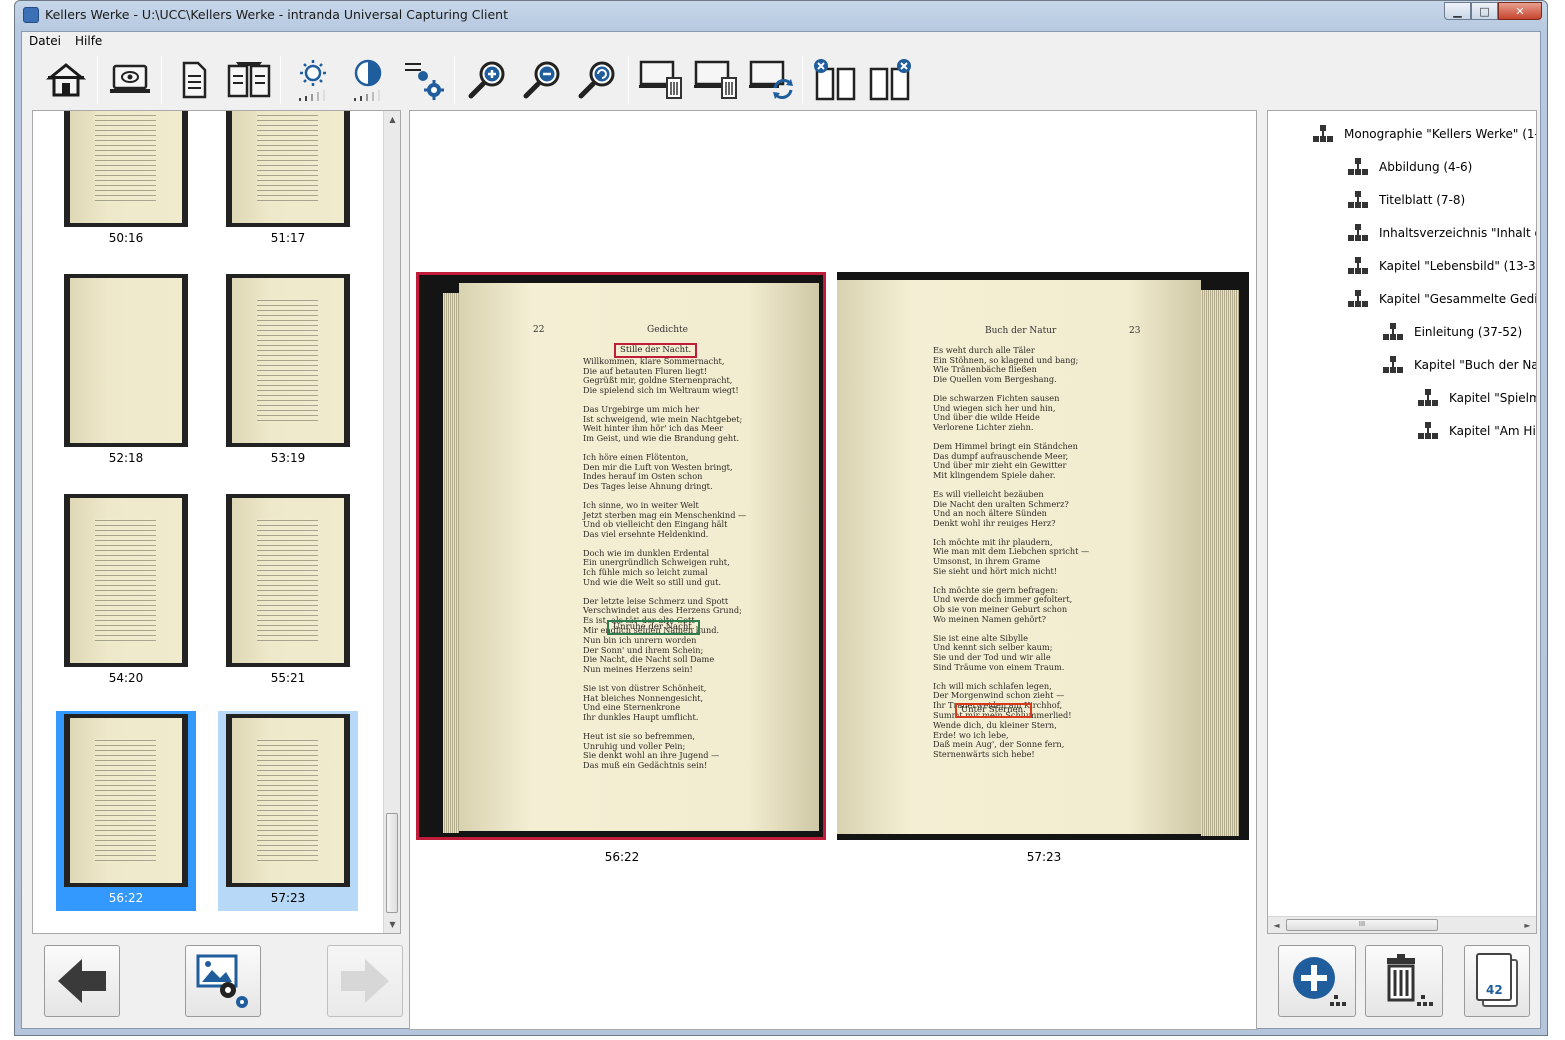 The image size is (1565, 1040). I want to click on tree-item-titelblatt: Titelblatt (7-8), so click(1406, 200).